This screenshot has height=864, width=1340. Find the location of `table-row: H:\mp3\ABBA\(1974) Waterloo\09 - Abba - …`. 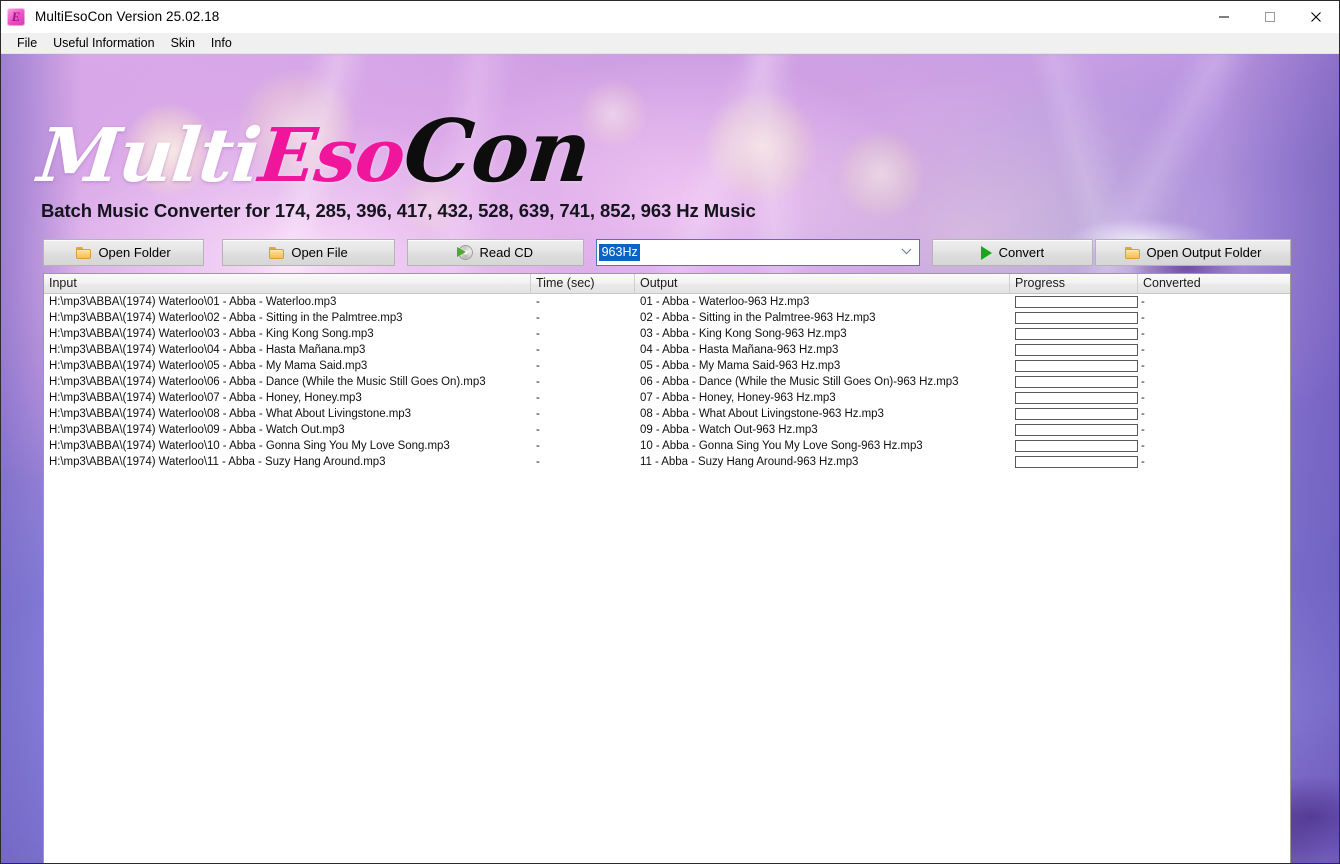

table-row: H:\mp3\ABBA\(1974) Waterloo\09 - Abba - … is located at coordinates (667, 430).